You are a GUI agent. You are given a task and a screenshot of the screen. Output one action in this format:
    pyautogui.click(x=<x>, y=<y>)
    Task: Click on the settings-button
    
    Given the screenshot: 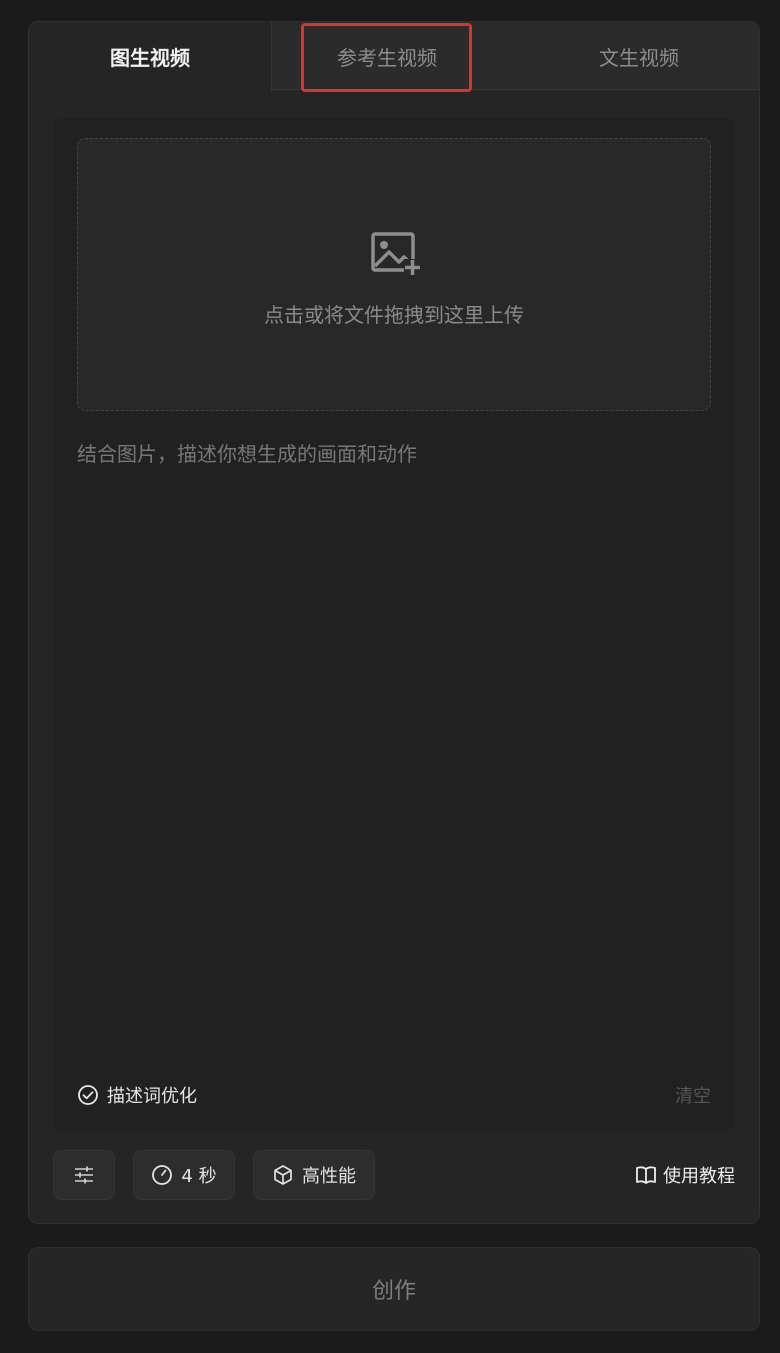 What is the action you would take?
    pyautogui.click(x=84, y=1175)
    